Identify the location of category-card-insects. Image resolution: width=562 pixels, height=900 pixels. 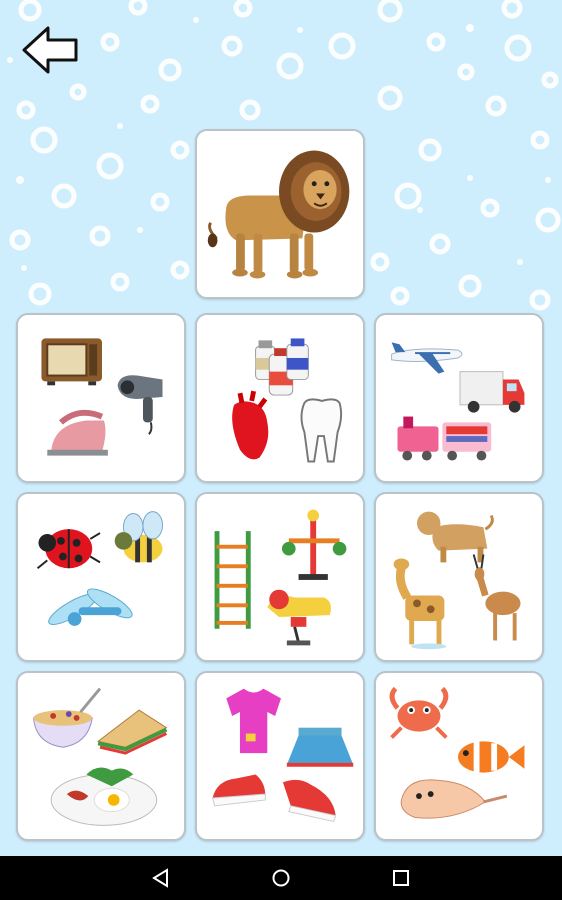
(101, 577).